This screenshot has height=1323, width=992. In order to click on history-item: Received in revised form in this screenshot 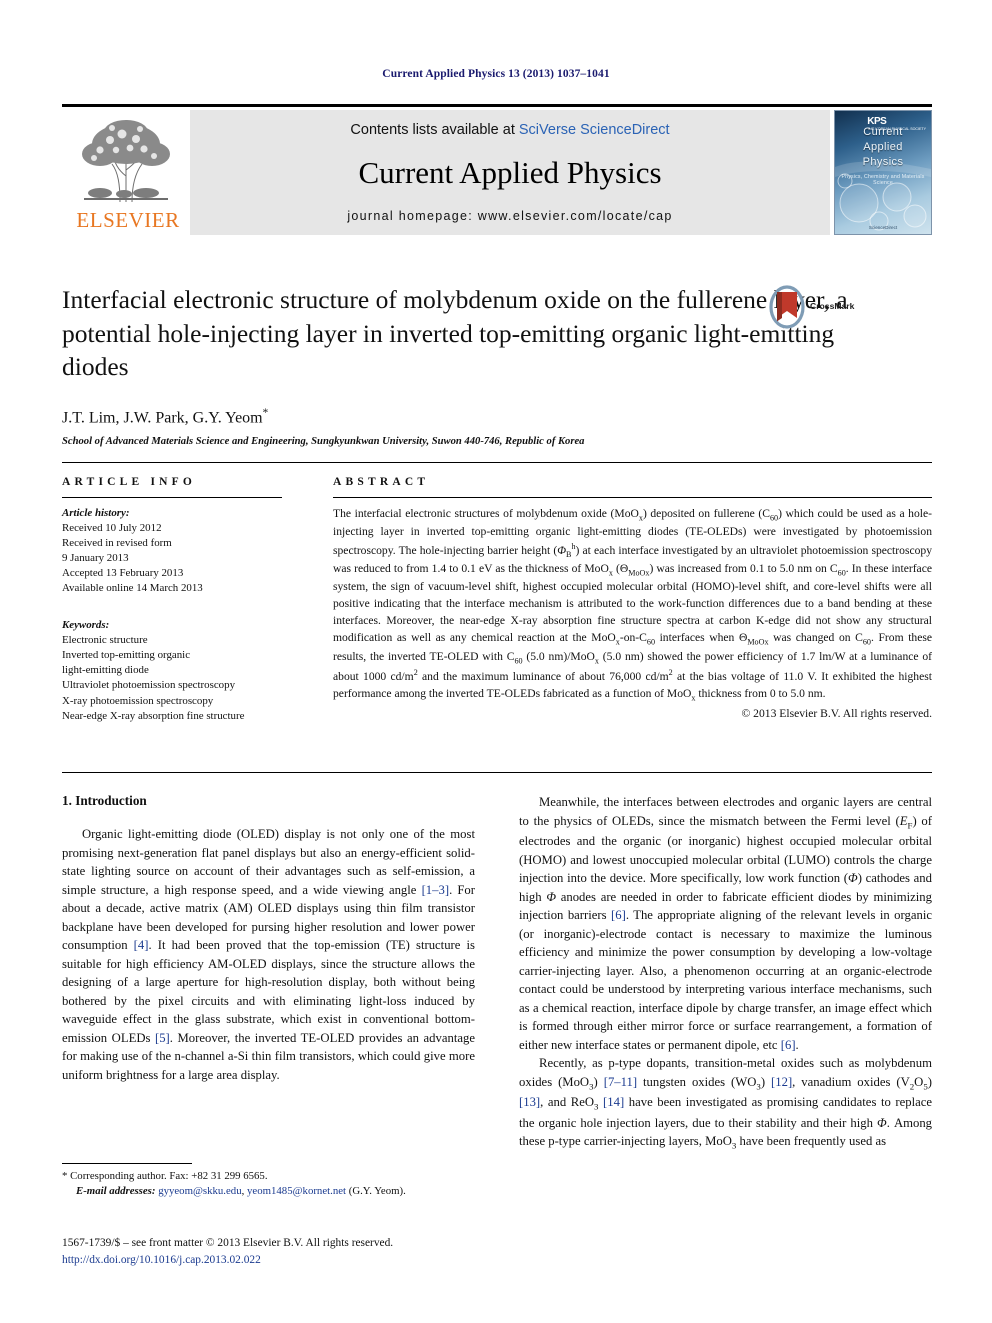, I will do `click(117, 543)`.